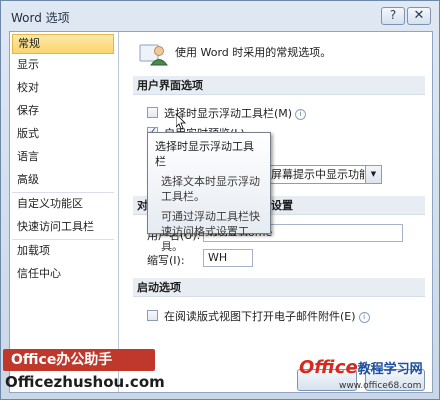  Describe the element at coordinates (210, 189) in the screenshot. I see `screentip-body: 选择文本时显示浮动工具栏。` at that location.